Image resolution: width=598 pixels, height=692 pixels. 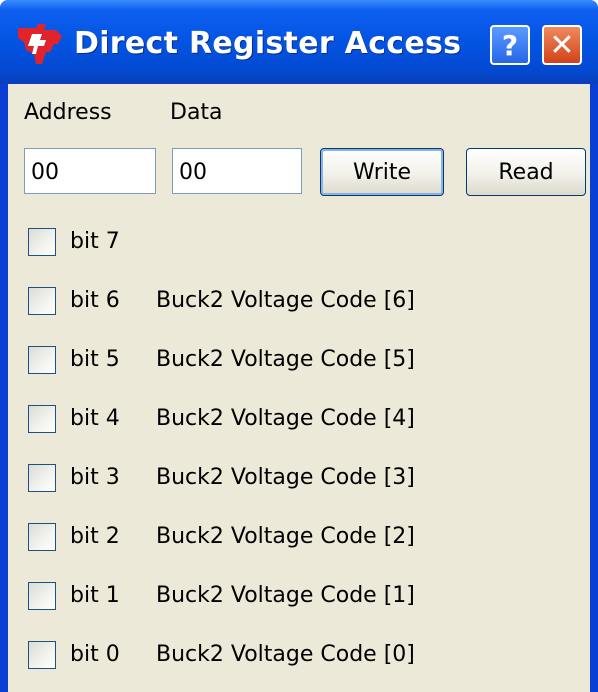 I want to click on bit-3-checkbox, so click(x=42, y=478).